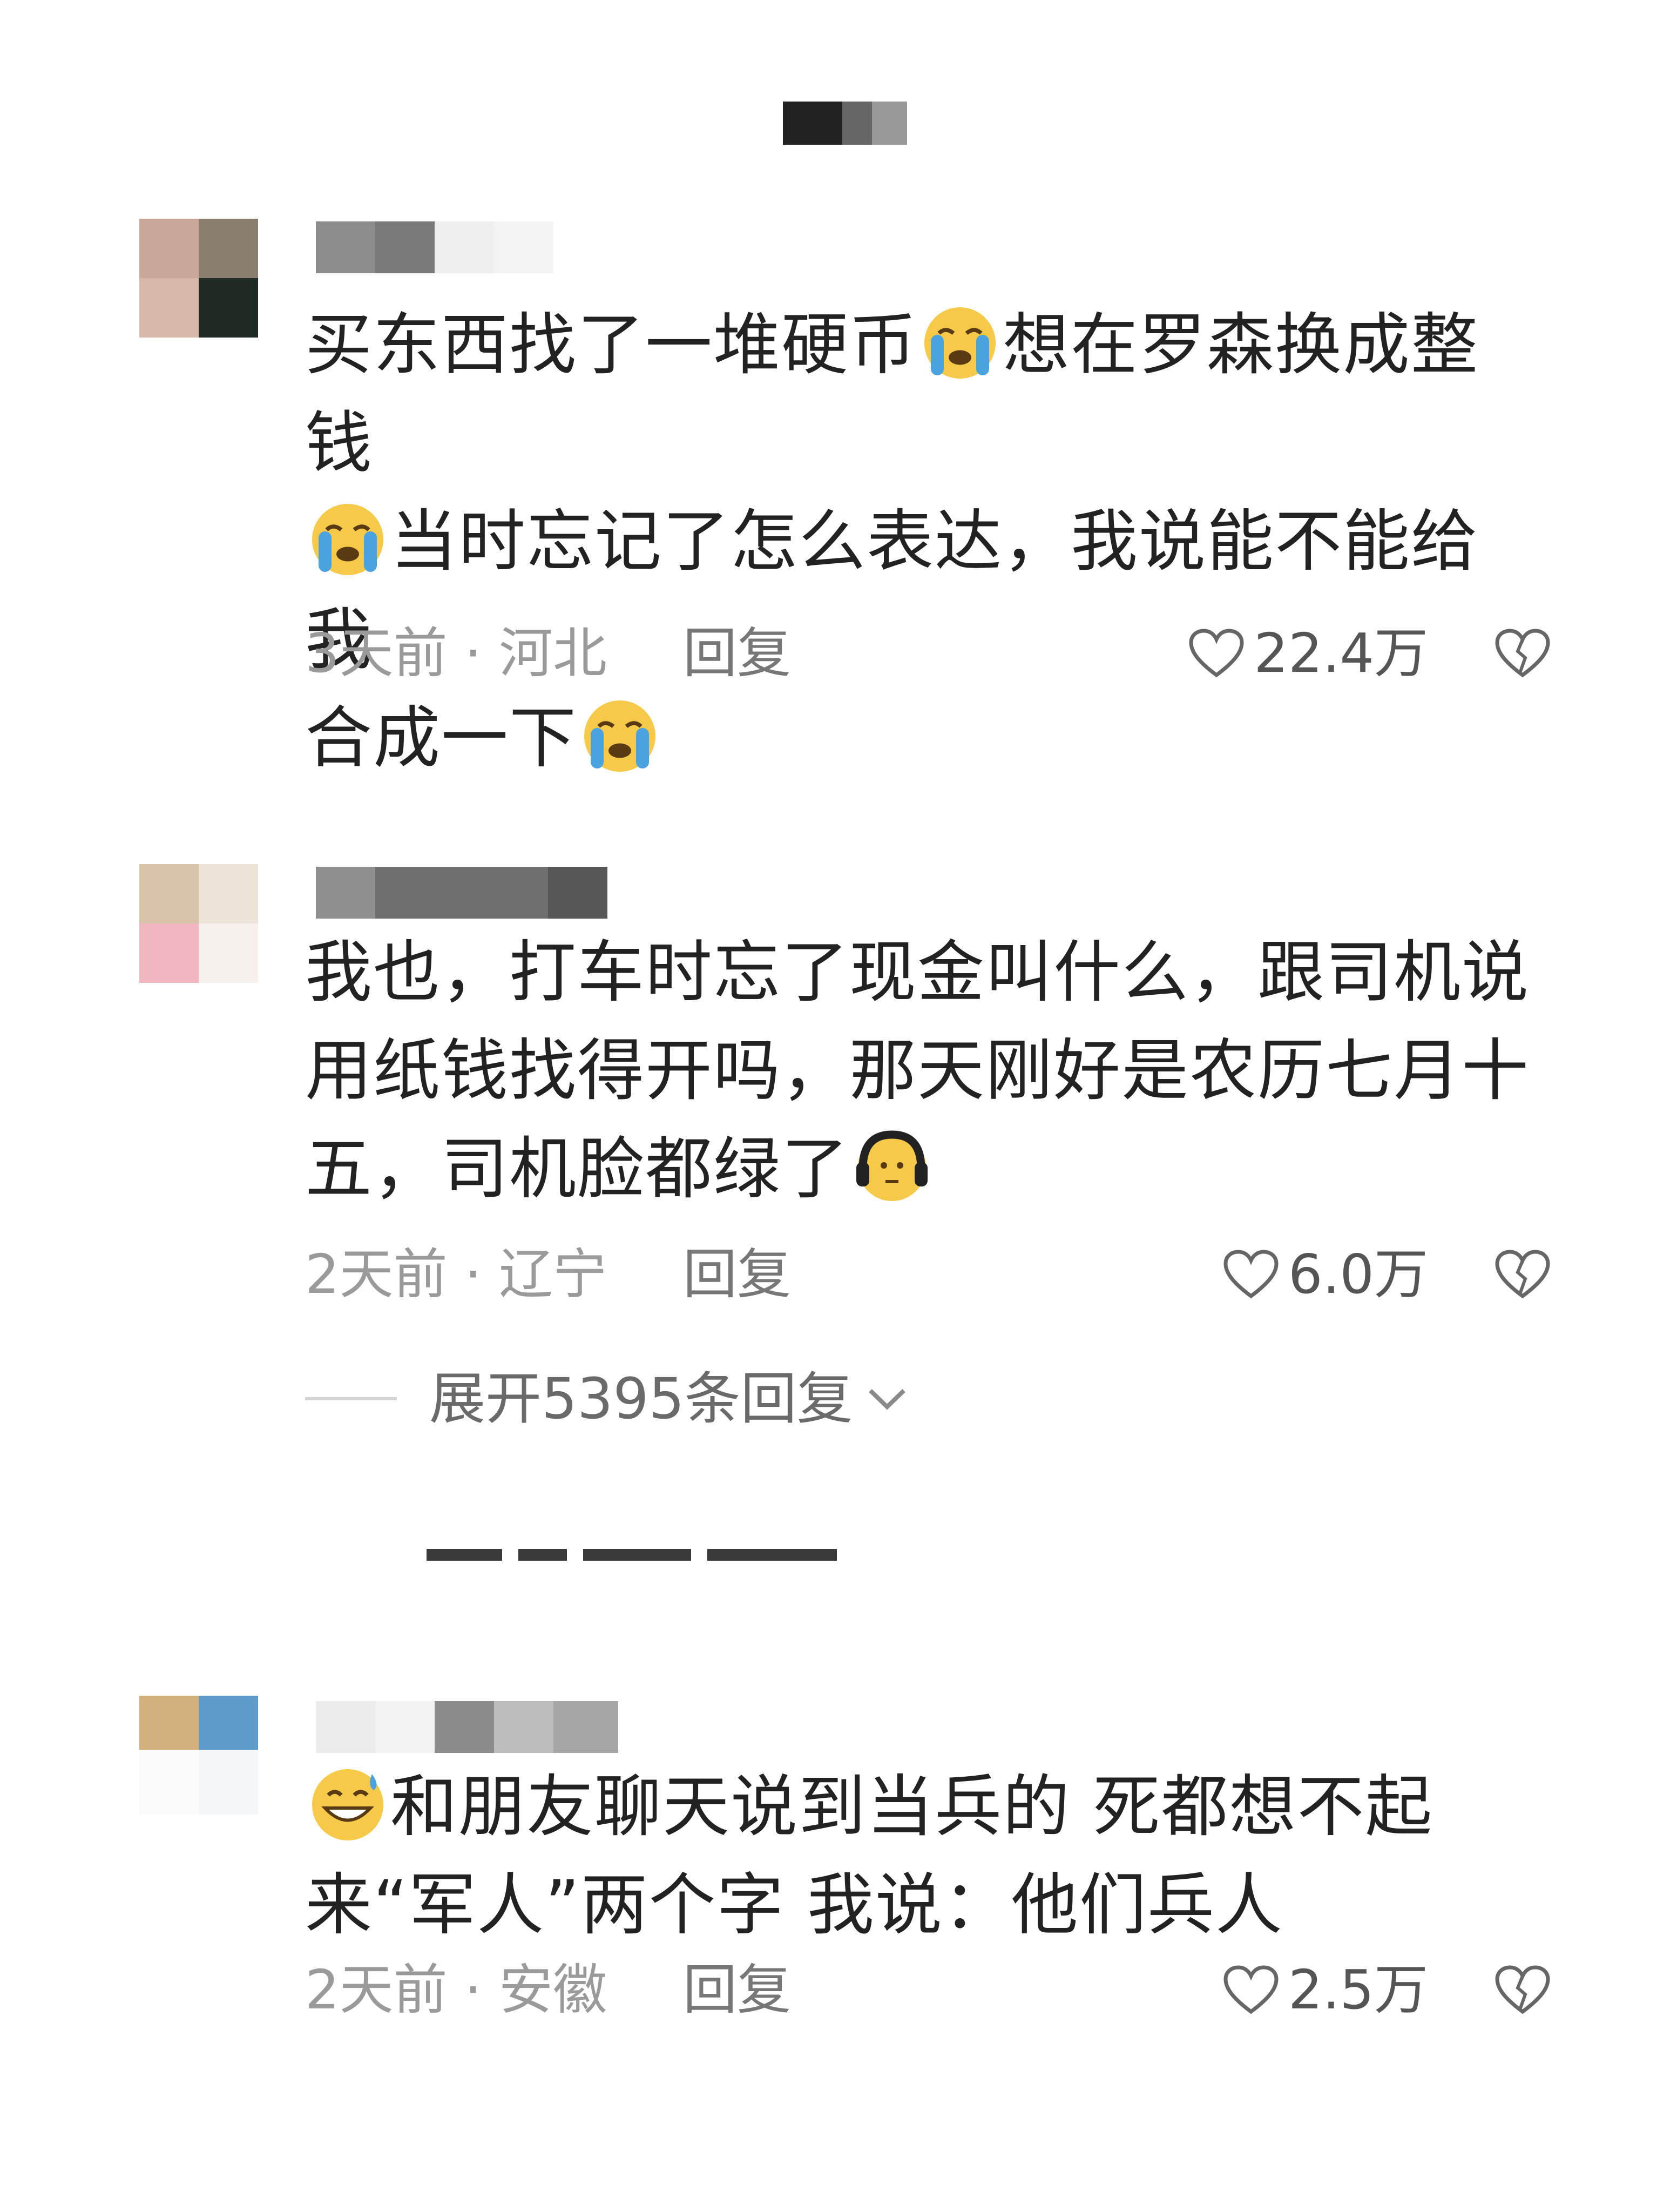 Image resolution: width=1677 pixels, height=2212 pixels. I want to click on comment-meta: 2天前 · 安徽 回复 2.5万, so click(929, 1990).